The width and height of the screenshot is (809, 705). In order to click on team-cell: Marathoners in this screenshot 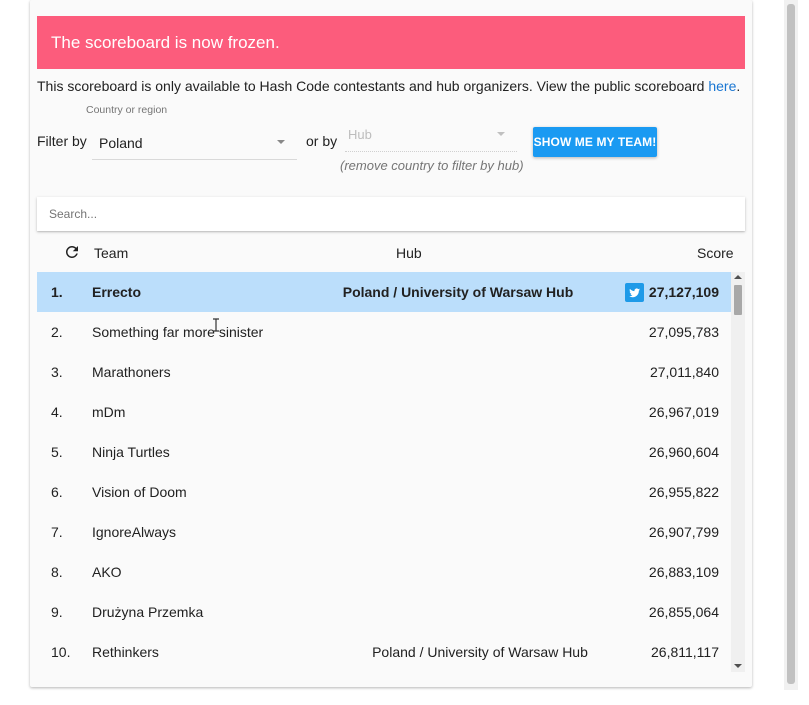, I will do `click(131, 372)`.